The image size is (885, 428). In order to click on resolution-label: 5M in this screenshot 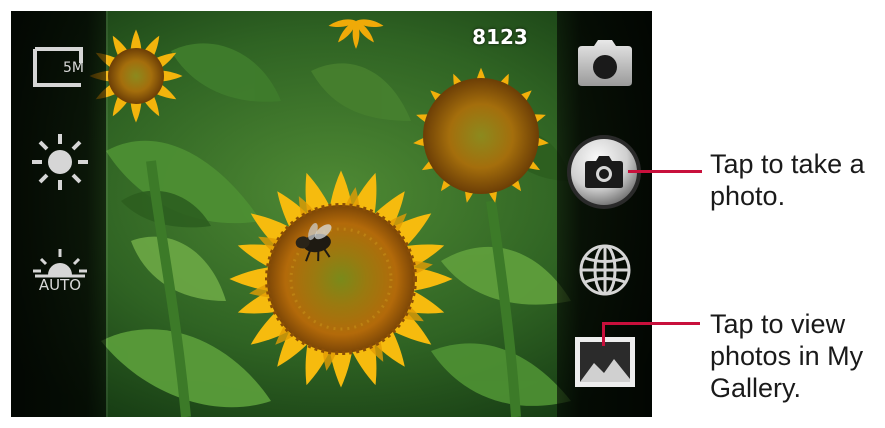, I will do `click(73, 68)`.